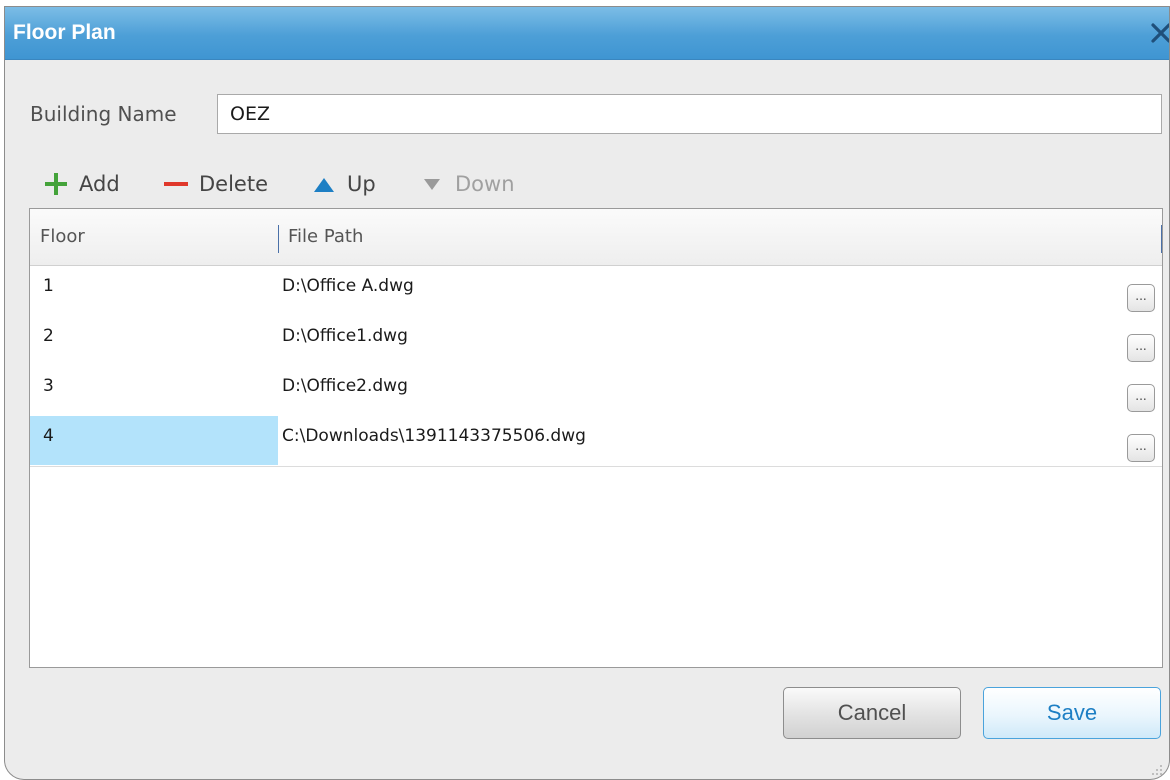 This screenshot has width=1170, height=780. Describe the element at coordinates (64, 32) in the screenshot. I see `dialog-title: Floor Plan` at that location.